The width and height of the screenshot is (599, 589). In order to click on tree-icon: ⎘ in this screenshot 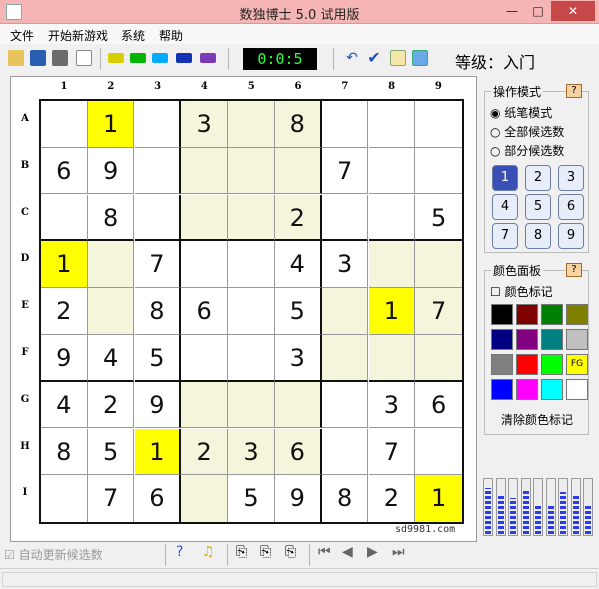, I will do `click(244, 552)`.